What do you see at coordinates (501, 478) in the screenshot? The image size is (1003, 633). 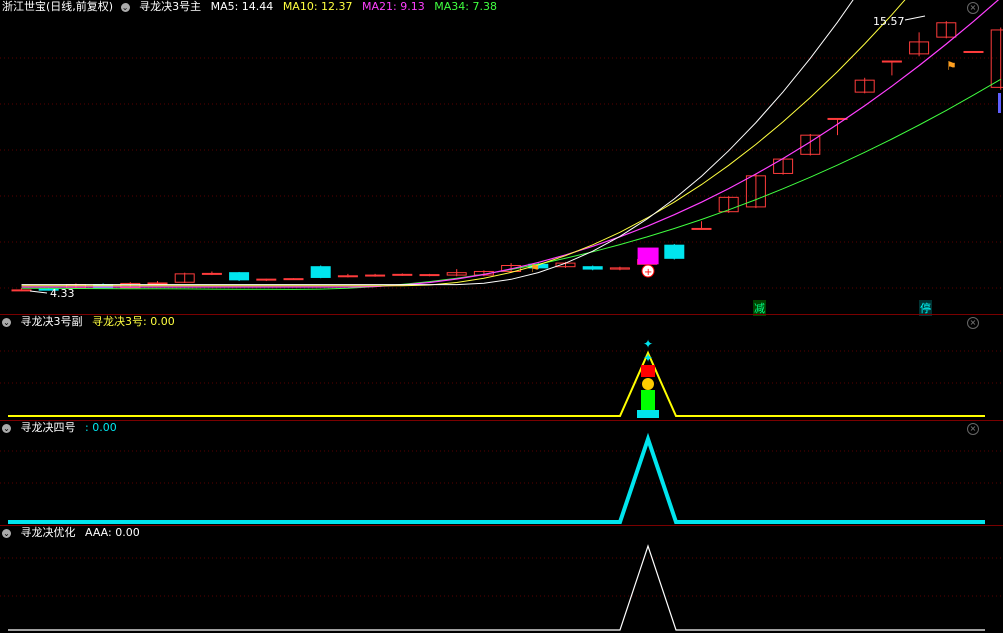 I see `panel3-chart` at bounding box center [501, 478].